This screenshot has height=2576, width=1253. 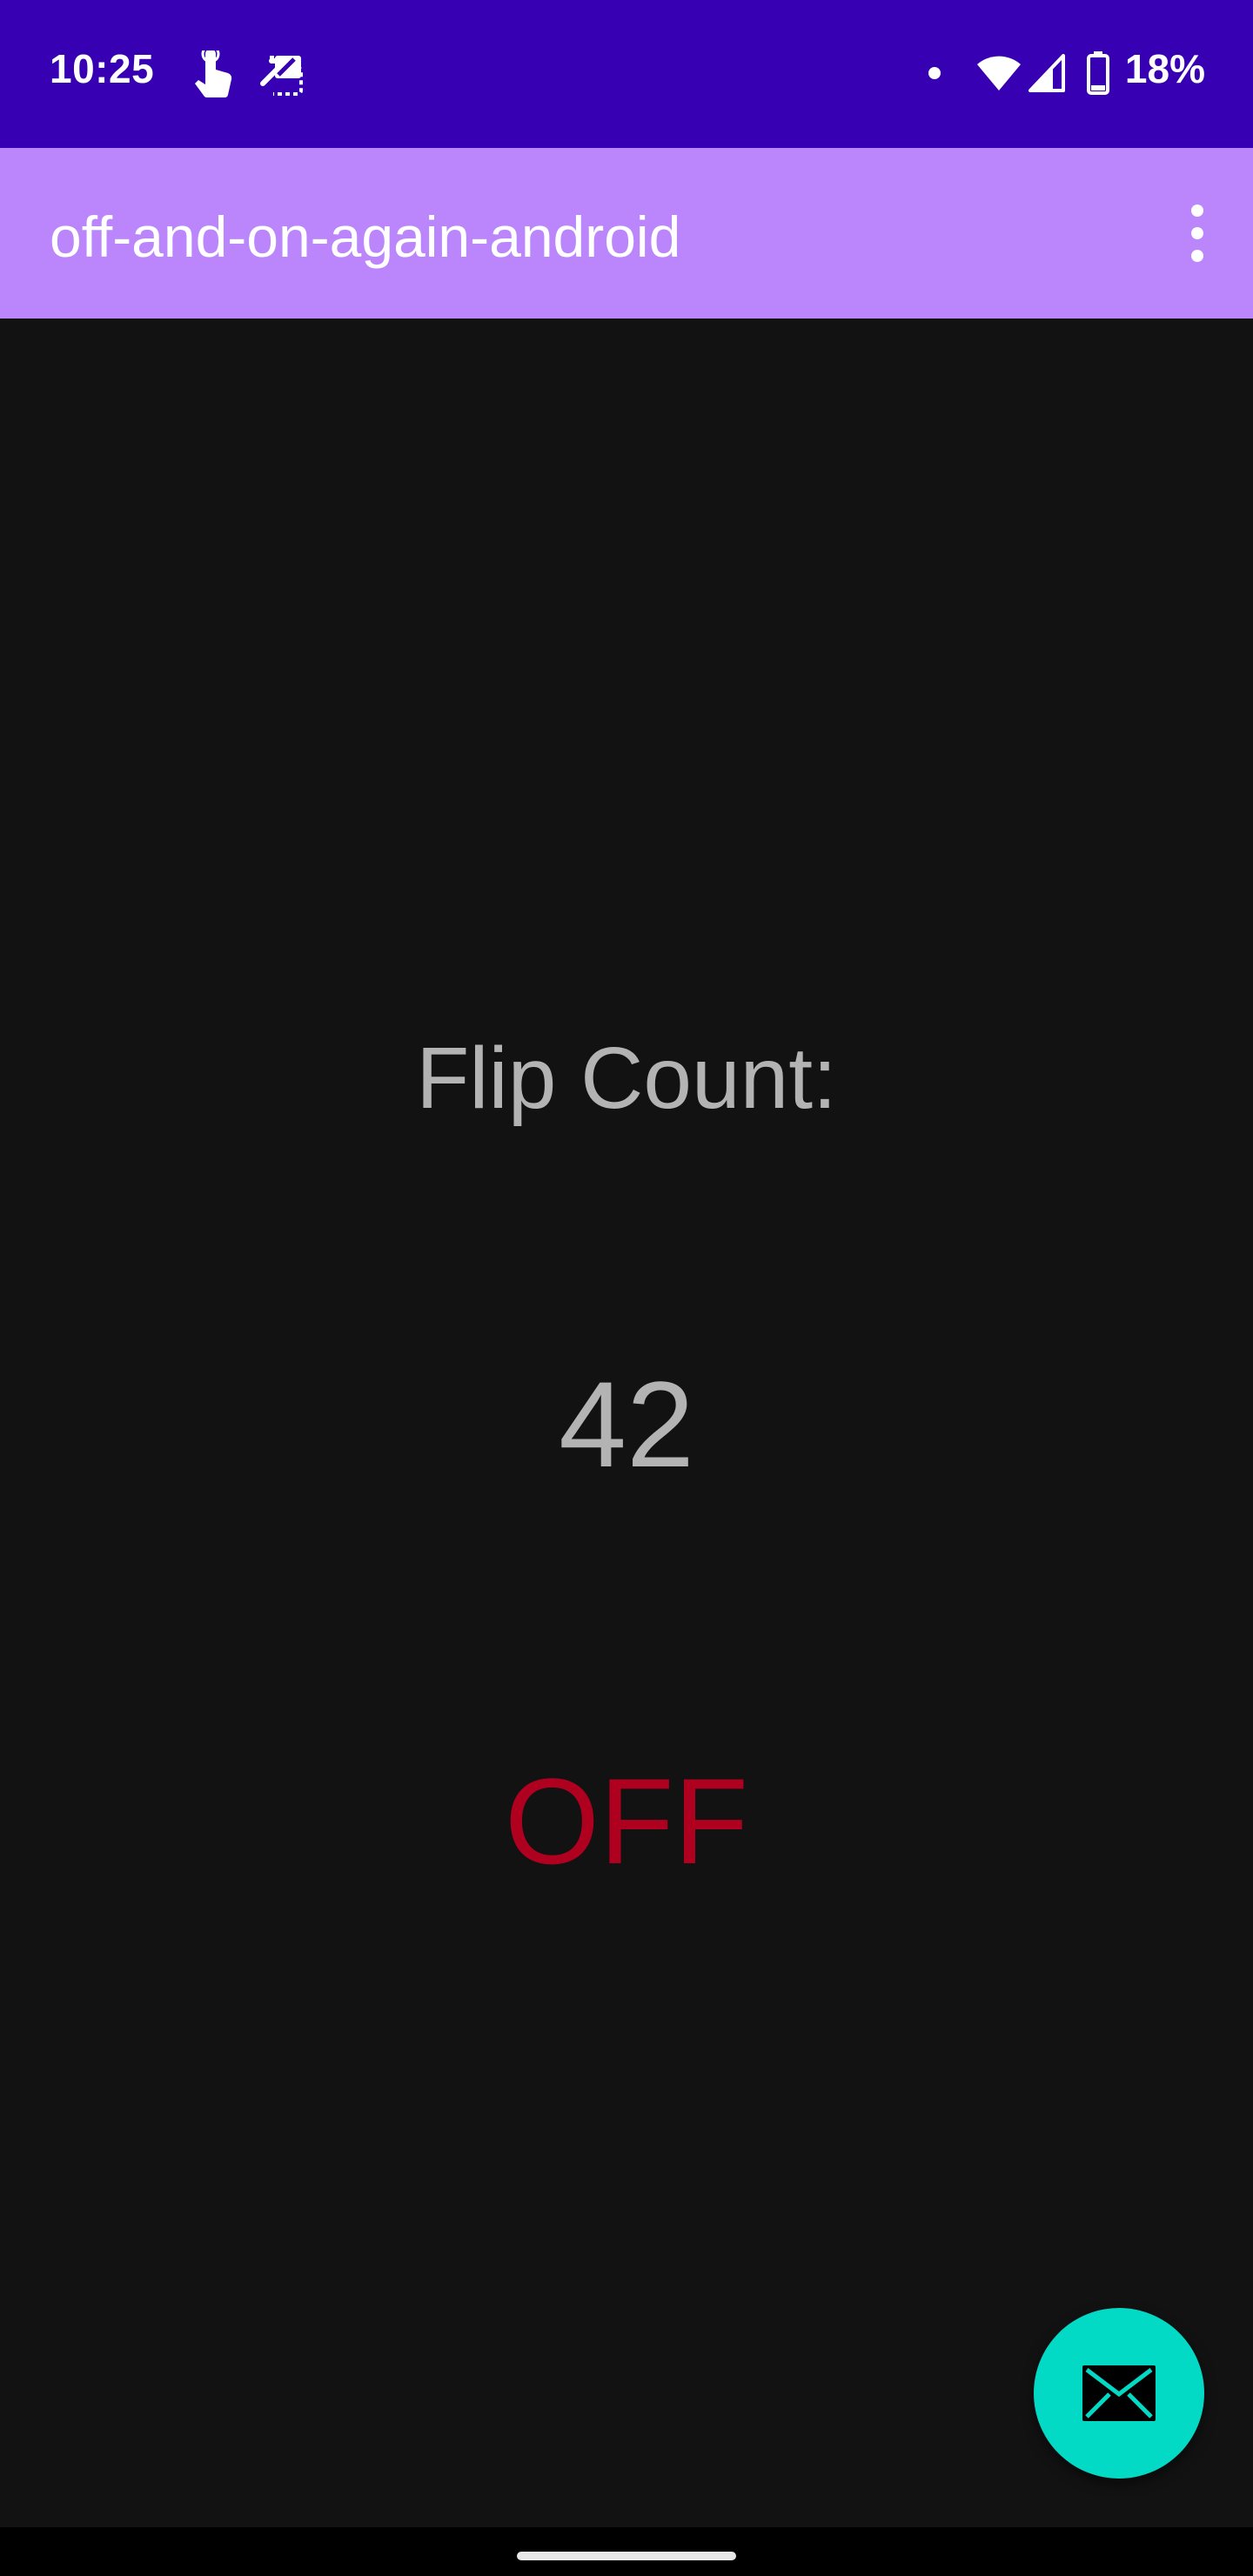 I want to click on cell-signal-icon, so click(x=1047, y=73).